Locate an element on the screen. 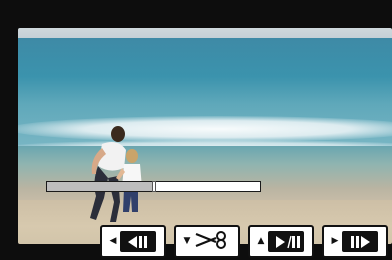  frame-back-button: ◀ is located at coordinates (133, 241).